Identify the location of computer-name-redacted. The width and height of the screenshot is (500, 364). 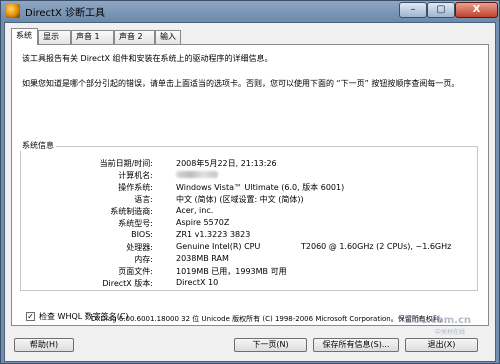
(197, 174).